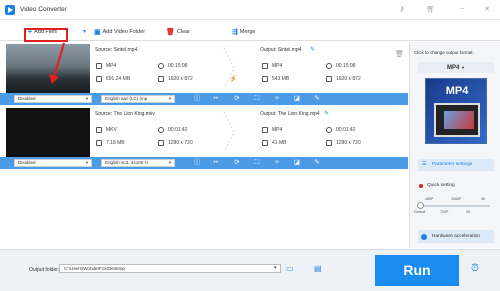 The height and width of the screenshot is (291, 500). I want to click on output-resolution: 1280 x 720, so click(343, 143).